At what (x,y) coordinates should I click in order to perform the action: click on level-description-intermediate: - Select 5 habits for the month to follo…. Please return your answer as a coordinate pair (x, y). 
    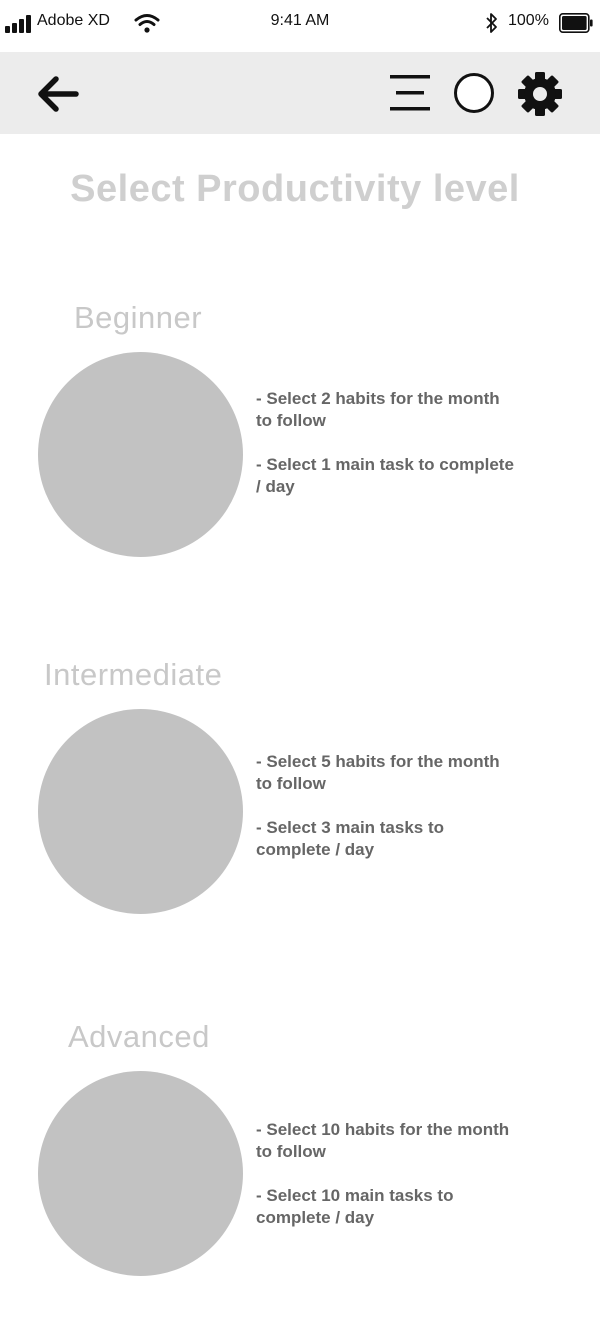
    Looking at the image, I should click on (386, 817).